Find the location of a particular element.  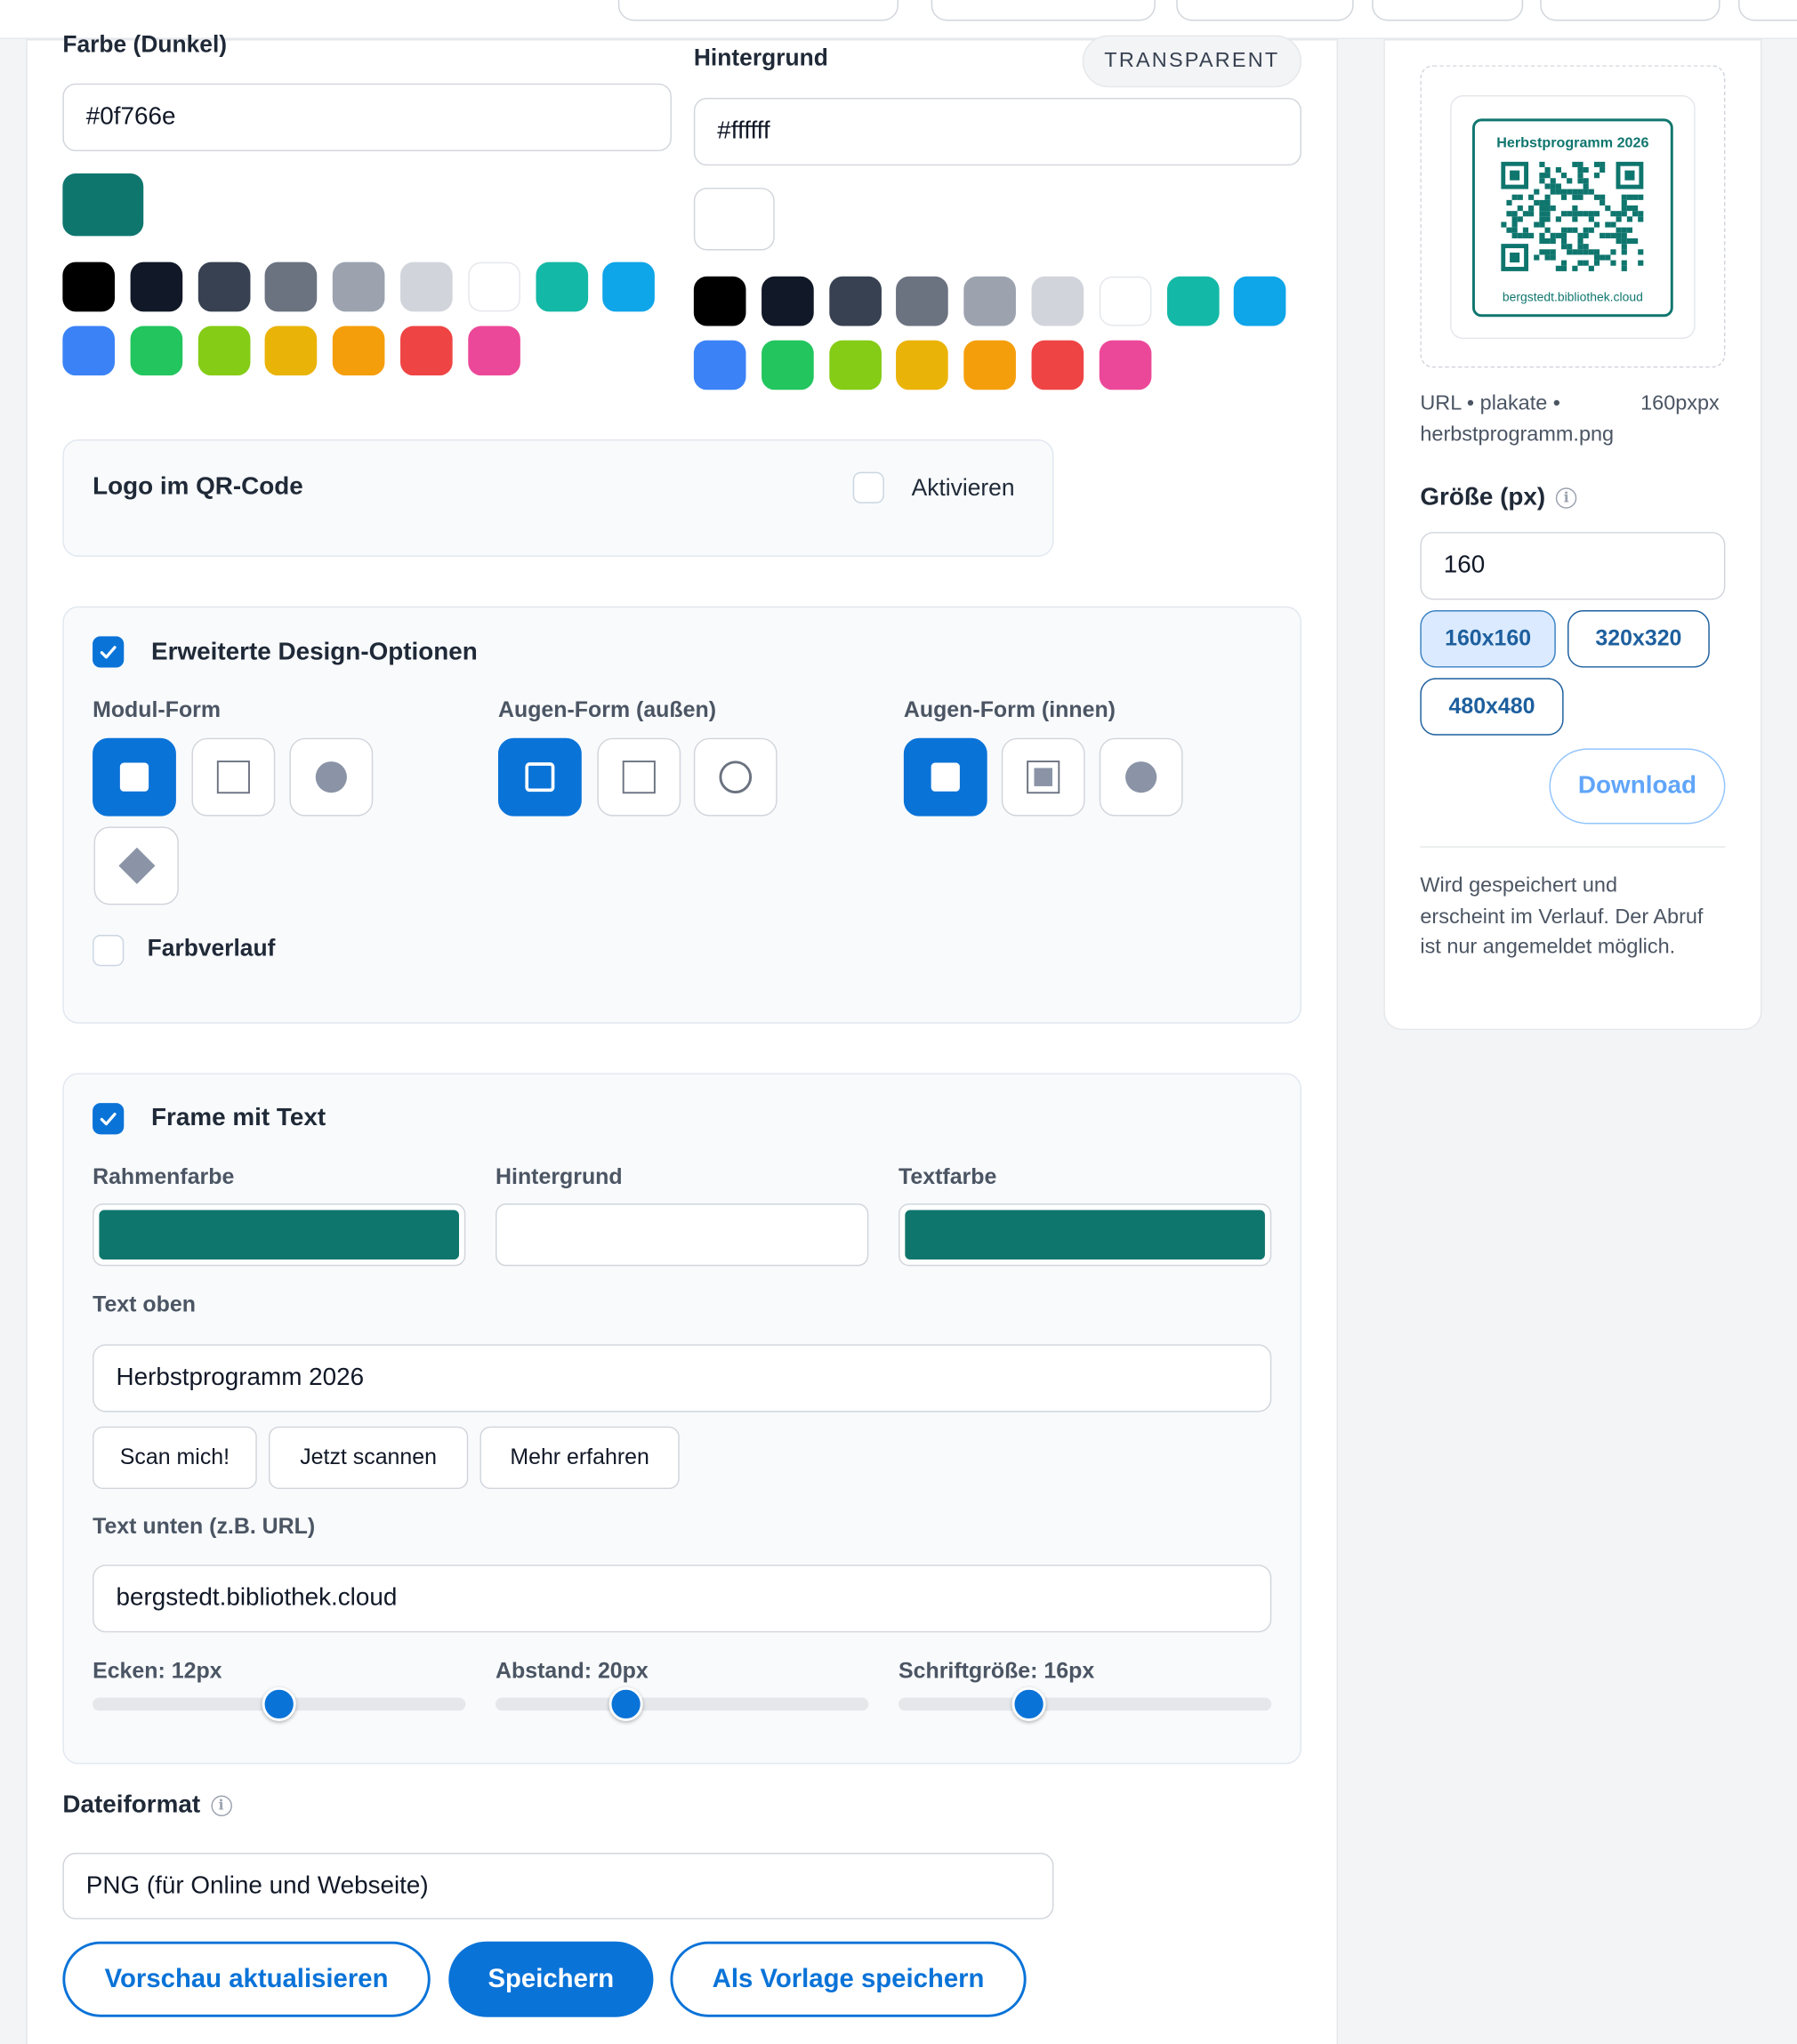

background-color-input: #ffffff is located at coordinates (997, 132).